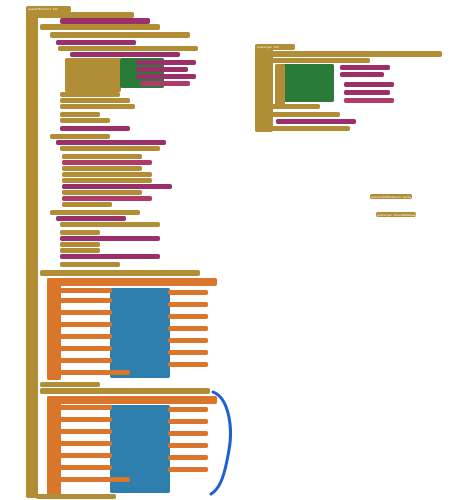  Describe the element at coordinates (188, 433) in the screenshot. I see `l2-s3` at that location.